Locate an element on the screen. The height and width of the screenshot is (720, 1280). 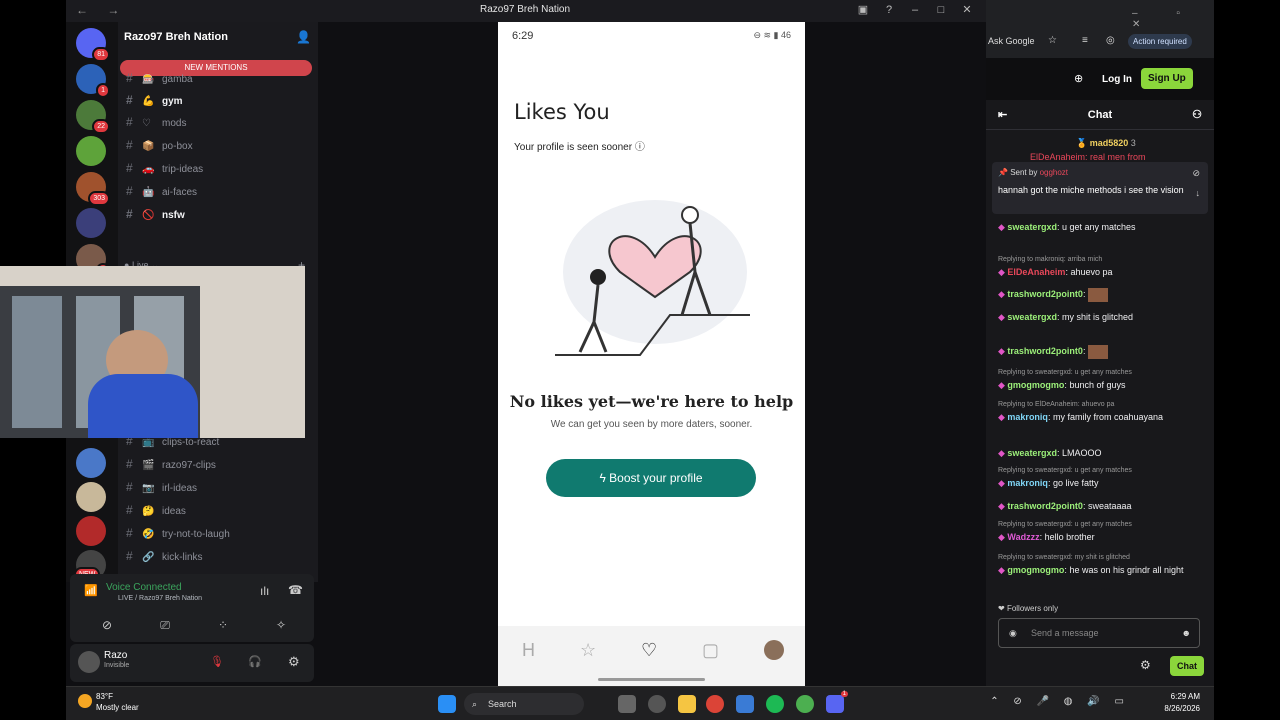
start-icon is located at coordinates (447, 704).